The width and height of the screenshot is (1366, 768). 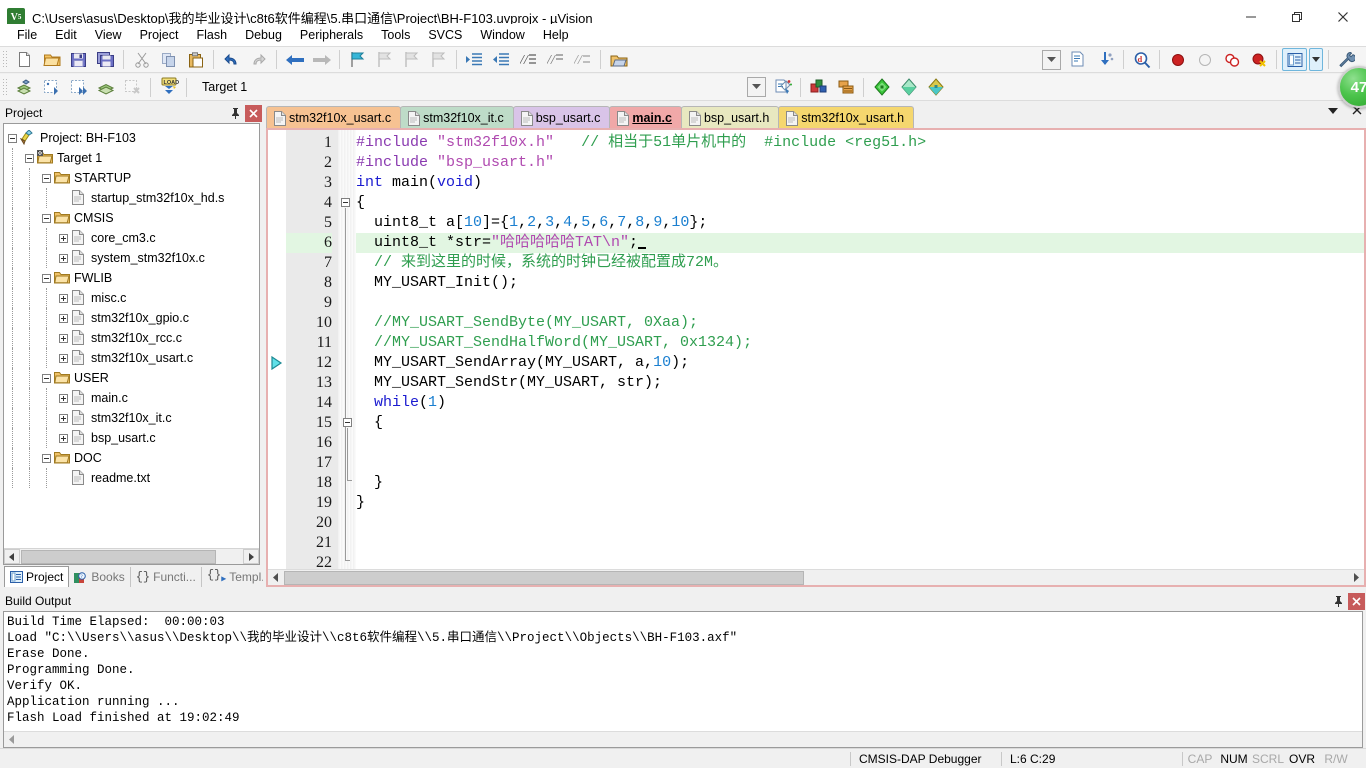 I want to click on new-file-icon, so click(x=24, y=59).